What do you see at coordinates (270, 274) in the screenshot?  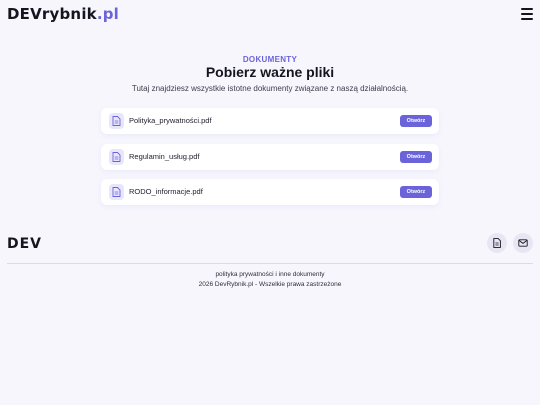 I see `footer-tagline: polityka prywatności i inne dokumenty` at bounding box center [270, 274].